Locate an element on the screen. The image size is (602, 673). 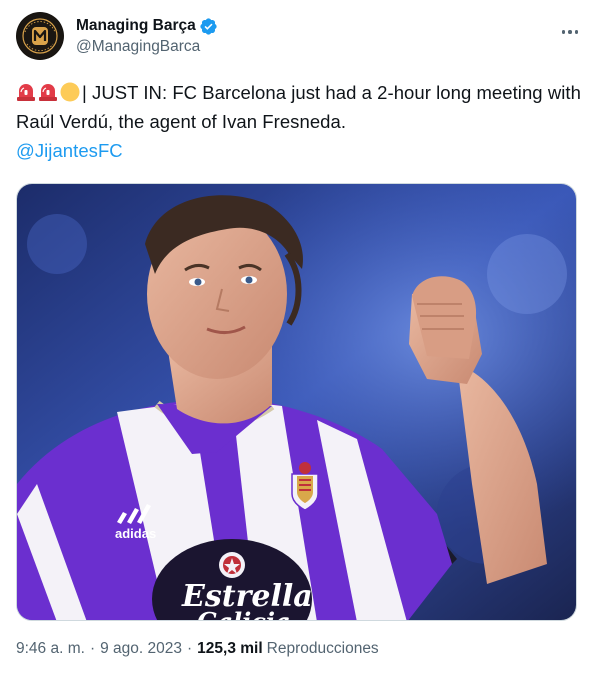
mention-link: @JijantesFC is located at coordinates (69, 150).